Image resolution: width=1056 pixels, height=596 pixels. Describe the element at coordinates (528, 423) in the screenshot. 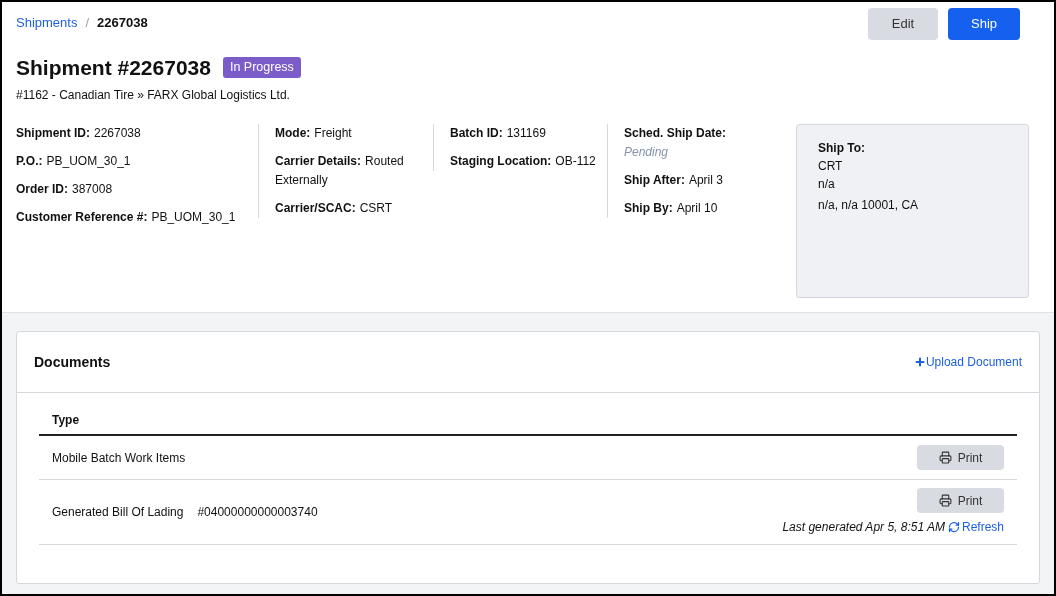

I see `column-header: Type` at that location.